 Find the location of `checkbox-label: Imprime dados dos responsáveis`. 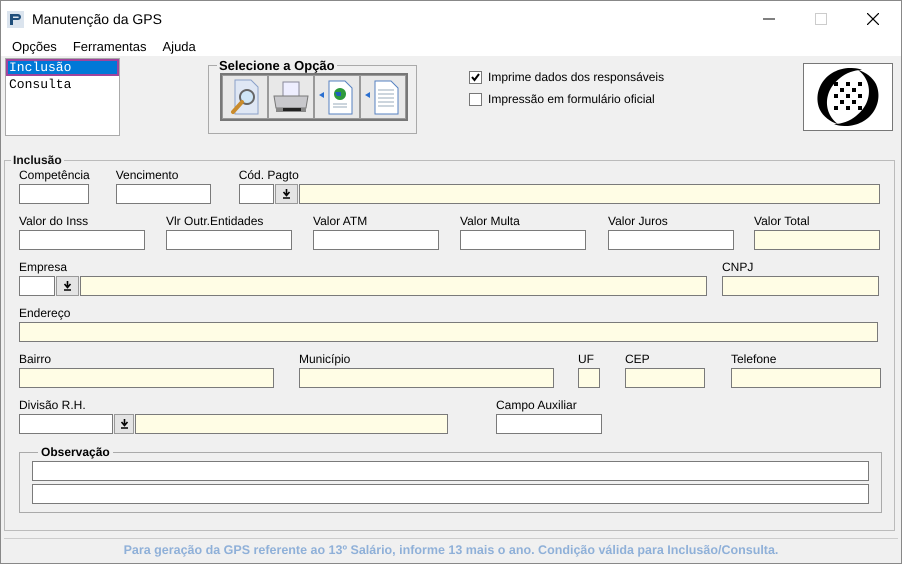

checkbox-label: Imprime dados dos responsáveis is located at coordinates (576, 77).